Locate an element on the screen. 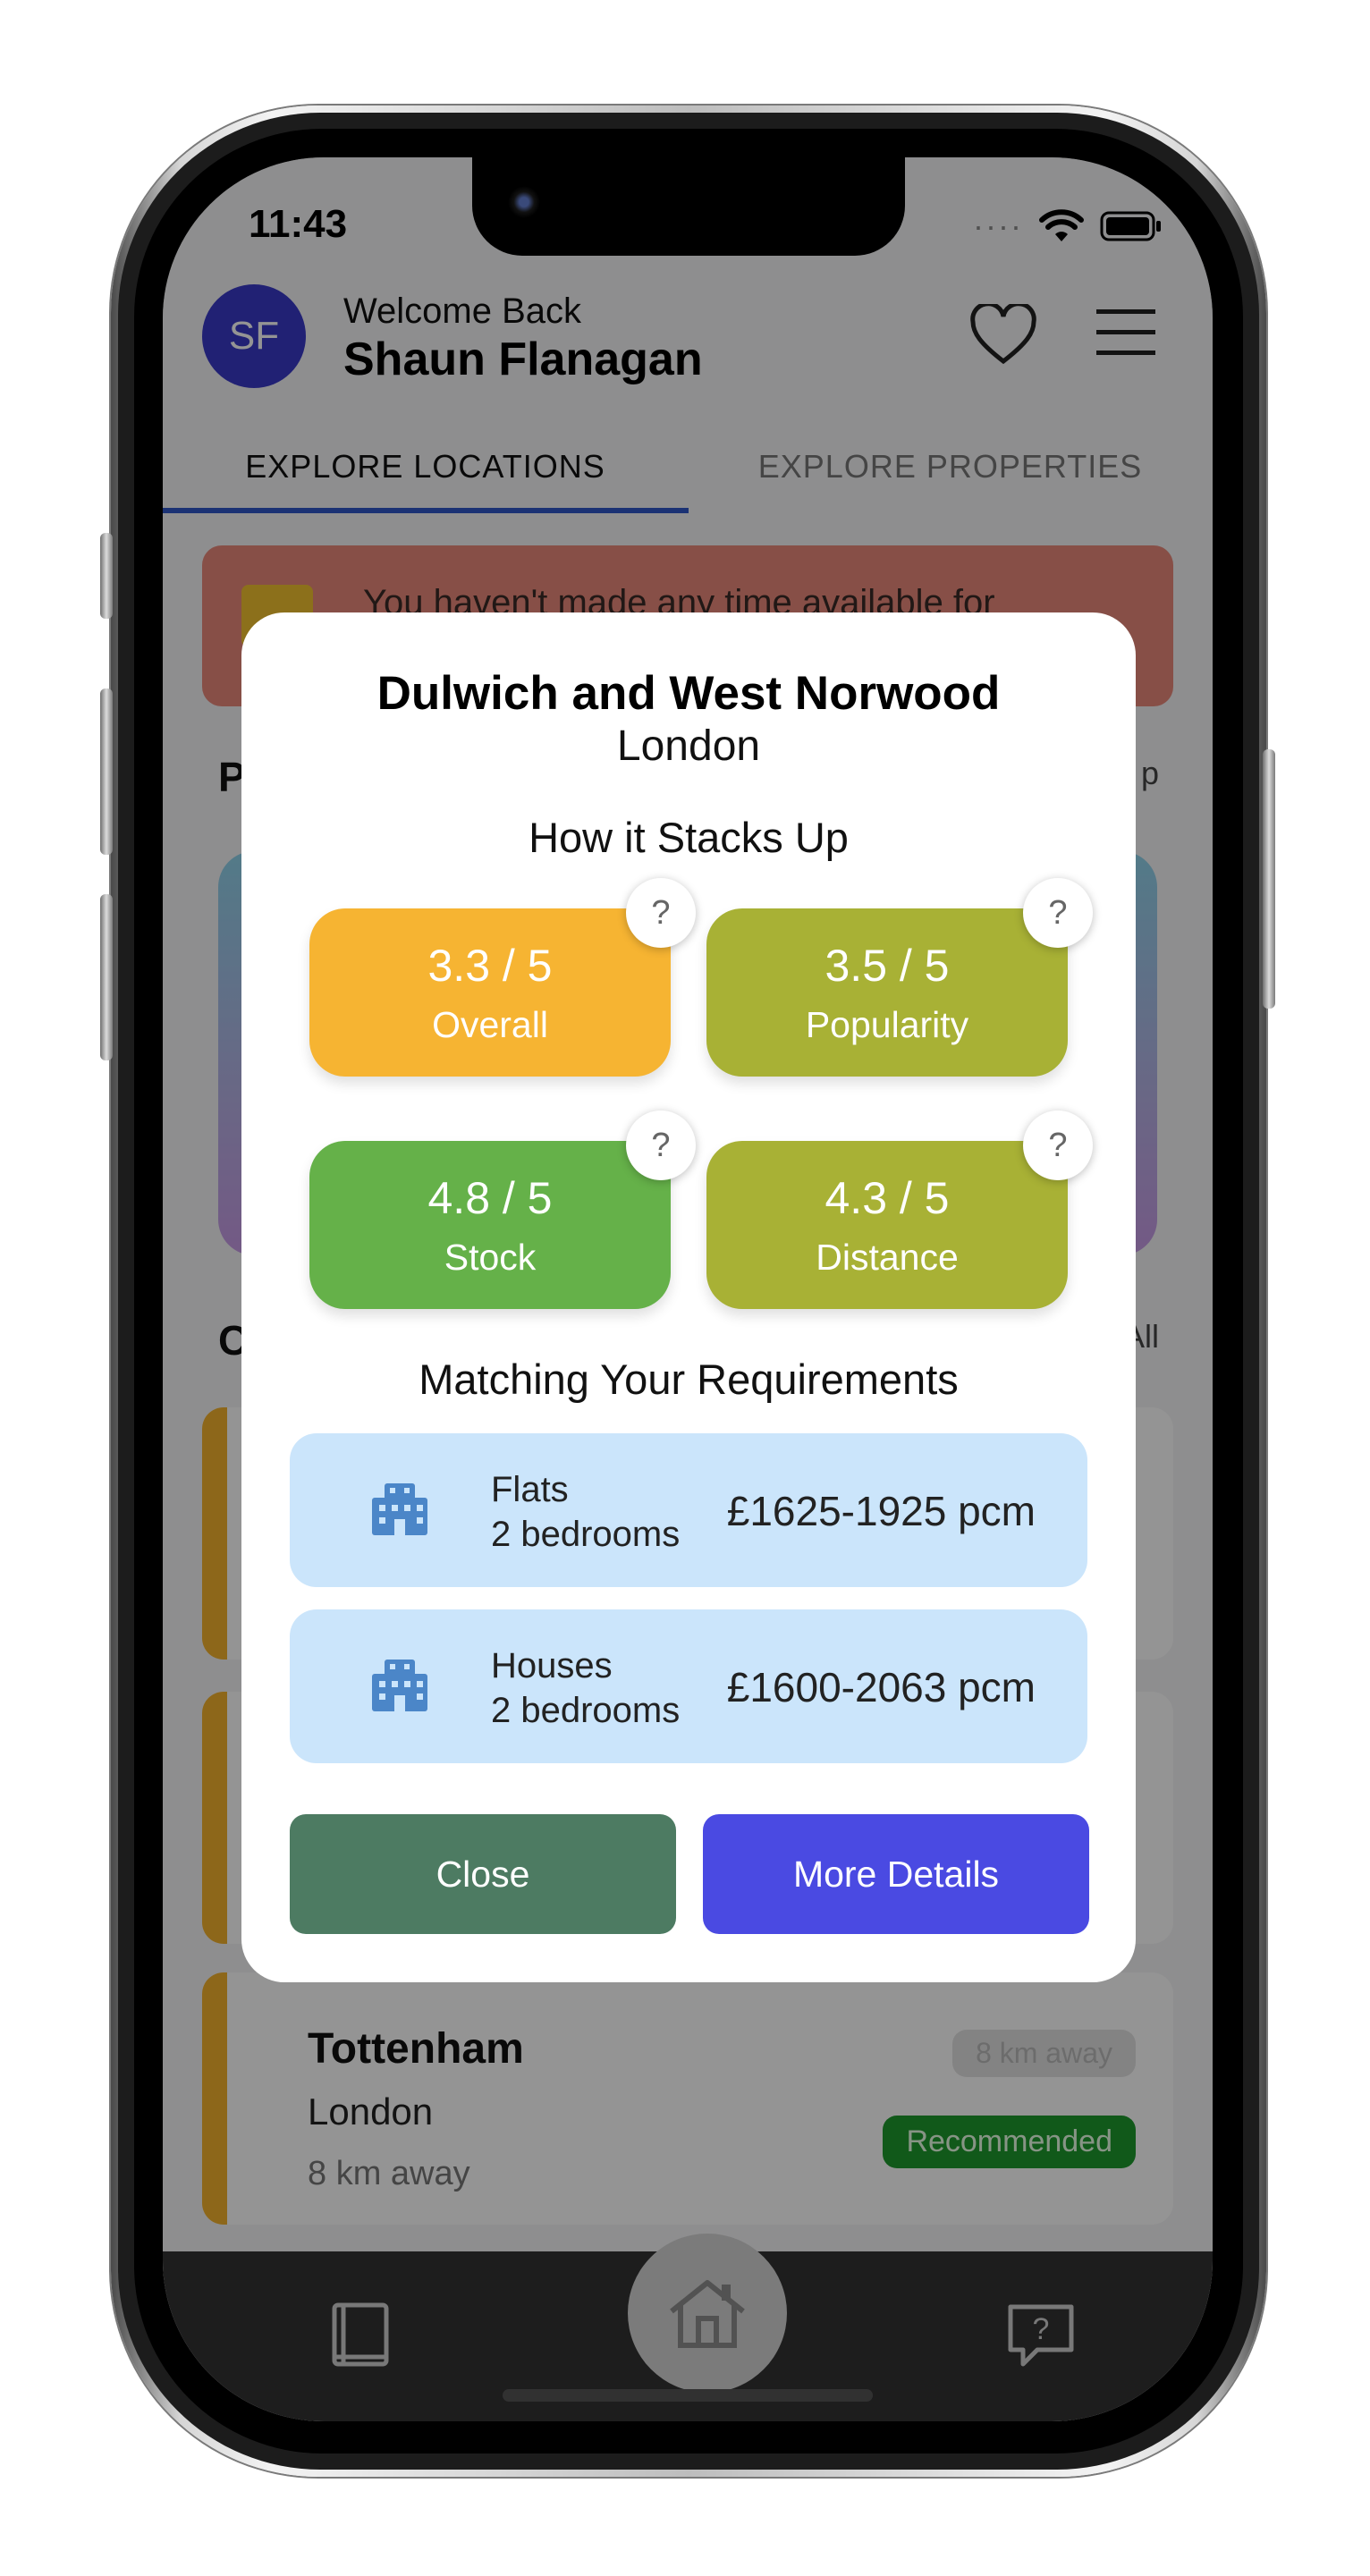  score-label: Distance is located at coordinates (887, 1257).